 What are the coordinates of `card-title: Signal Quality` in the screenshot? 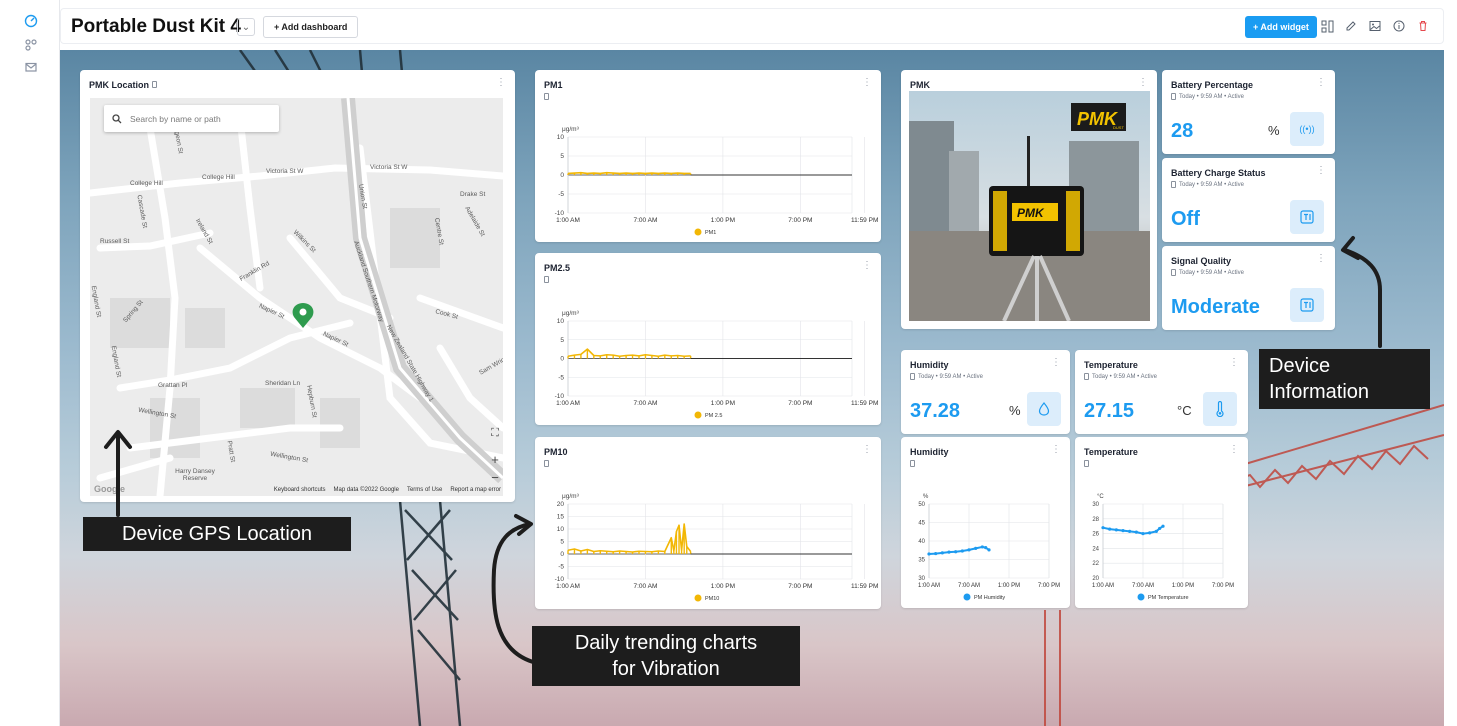 It's located at (1201, 261).